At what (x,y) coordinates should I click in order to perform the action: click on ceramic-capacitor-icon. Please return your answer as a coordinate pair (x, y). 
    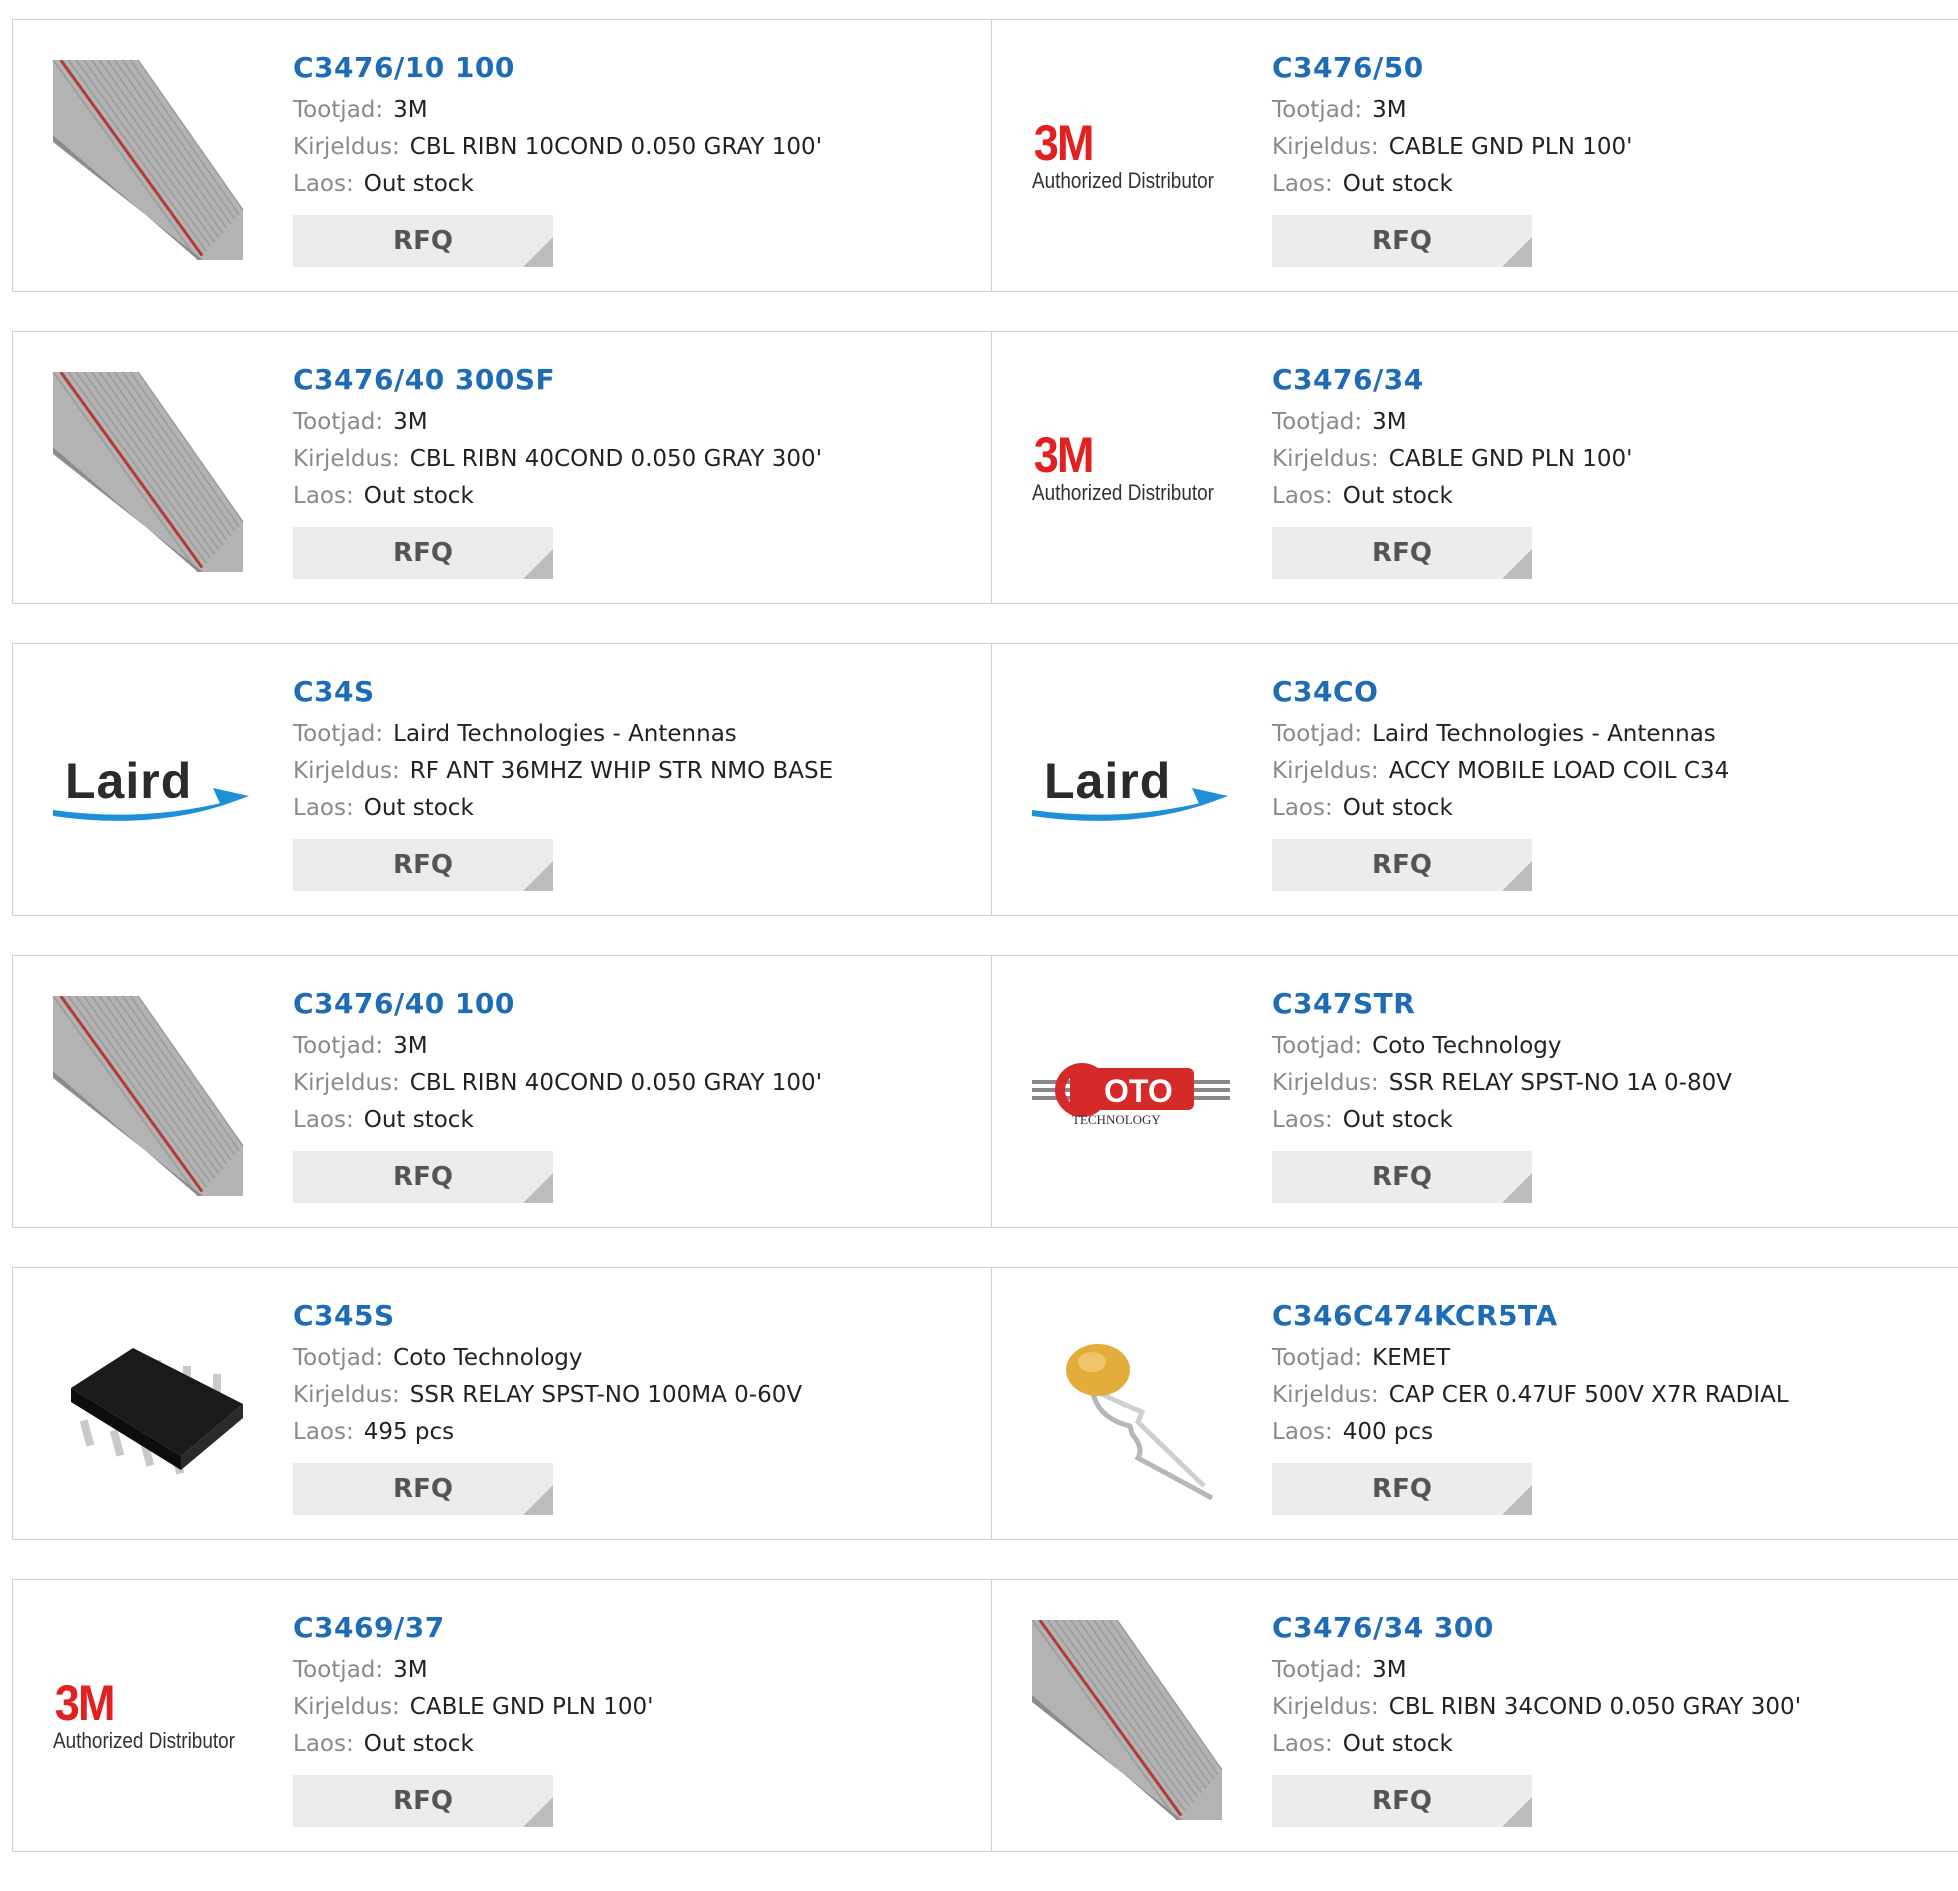
    Looking at the image, I should click on (1140, 1422).